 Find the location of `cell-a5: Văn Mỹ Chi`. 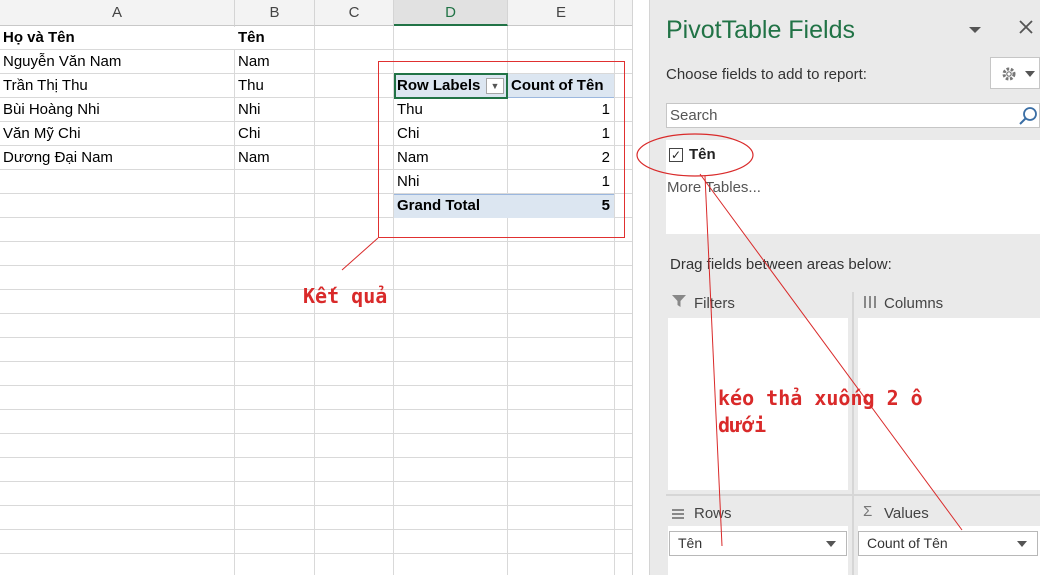

cell-a5: Văn Mỹ Chi is located at coordinates (117, 134).